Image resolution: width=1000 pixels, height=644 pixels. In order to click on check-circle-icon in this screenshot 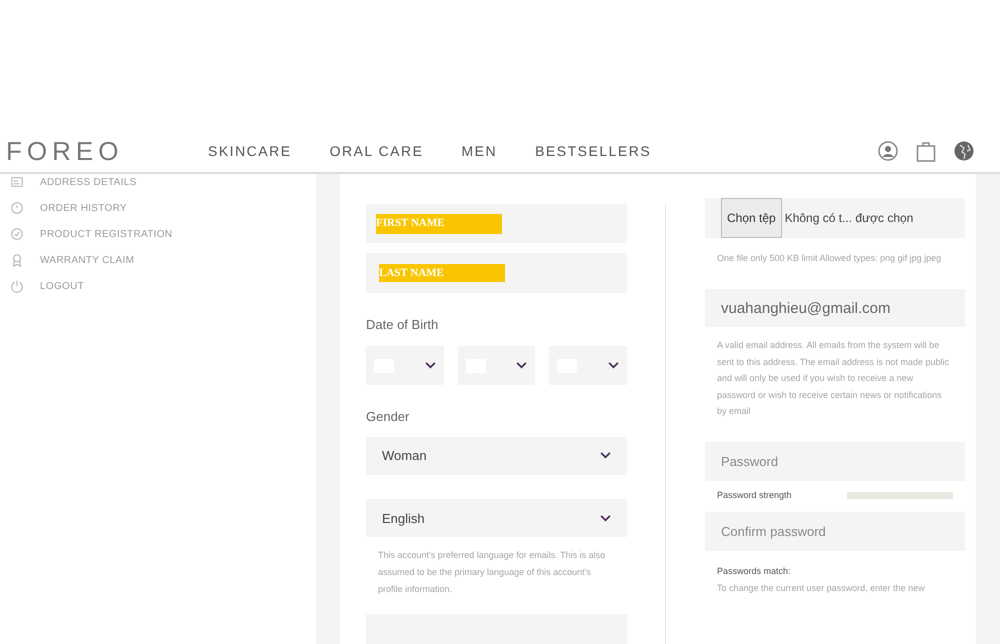, I will do `click(17, 234)`.